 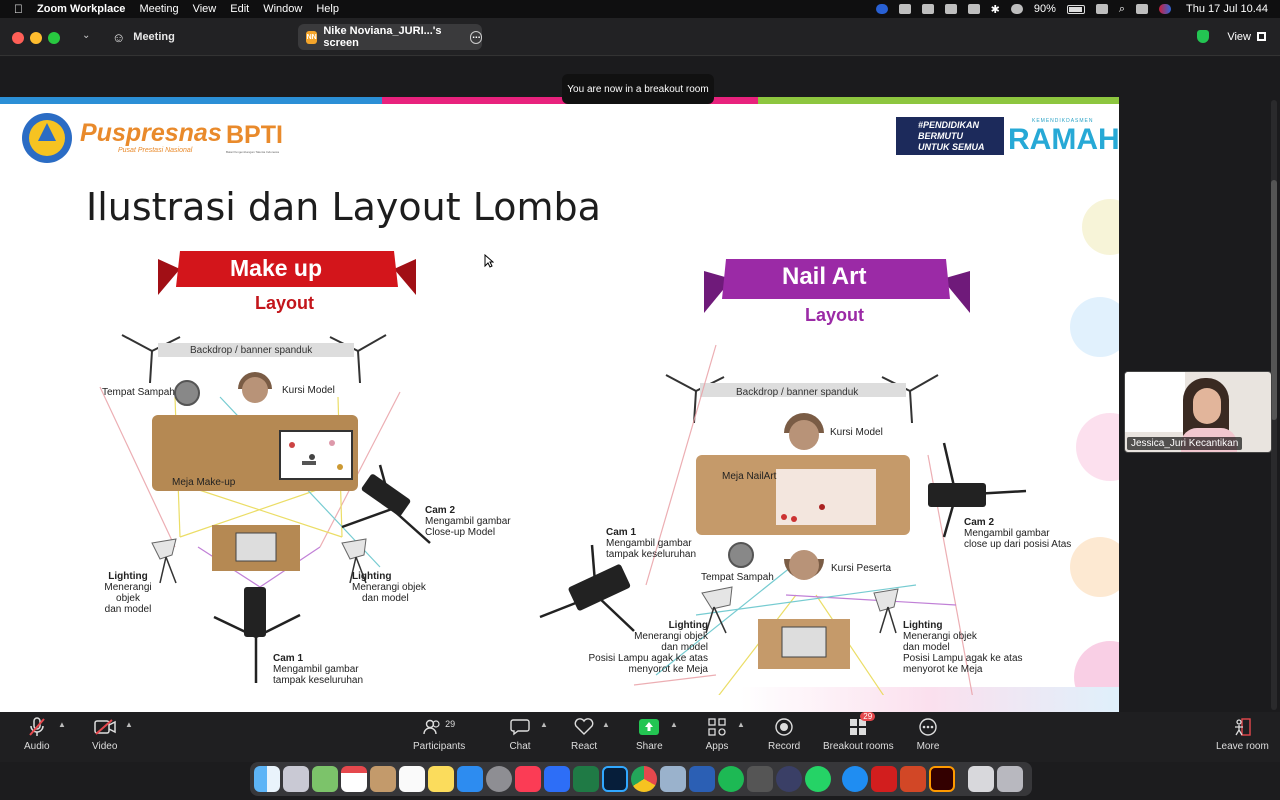 I want to click on react-label: React, so click(x=584, y=746).